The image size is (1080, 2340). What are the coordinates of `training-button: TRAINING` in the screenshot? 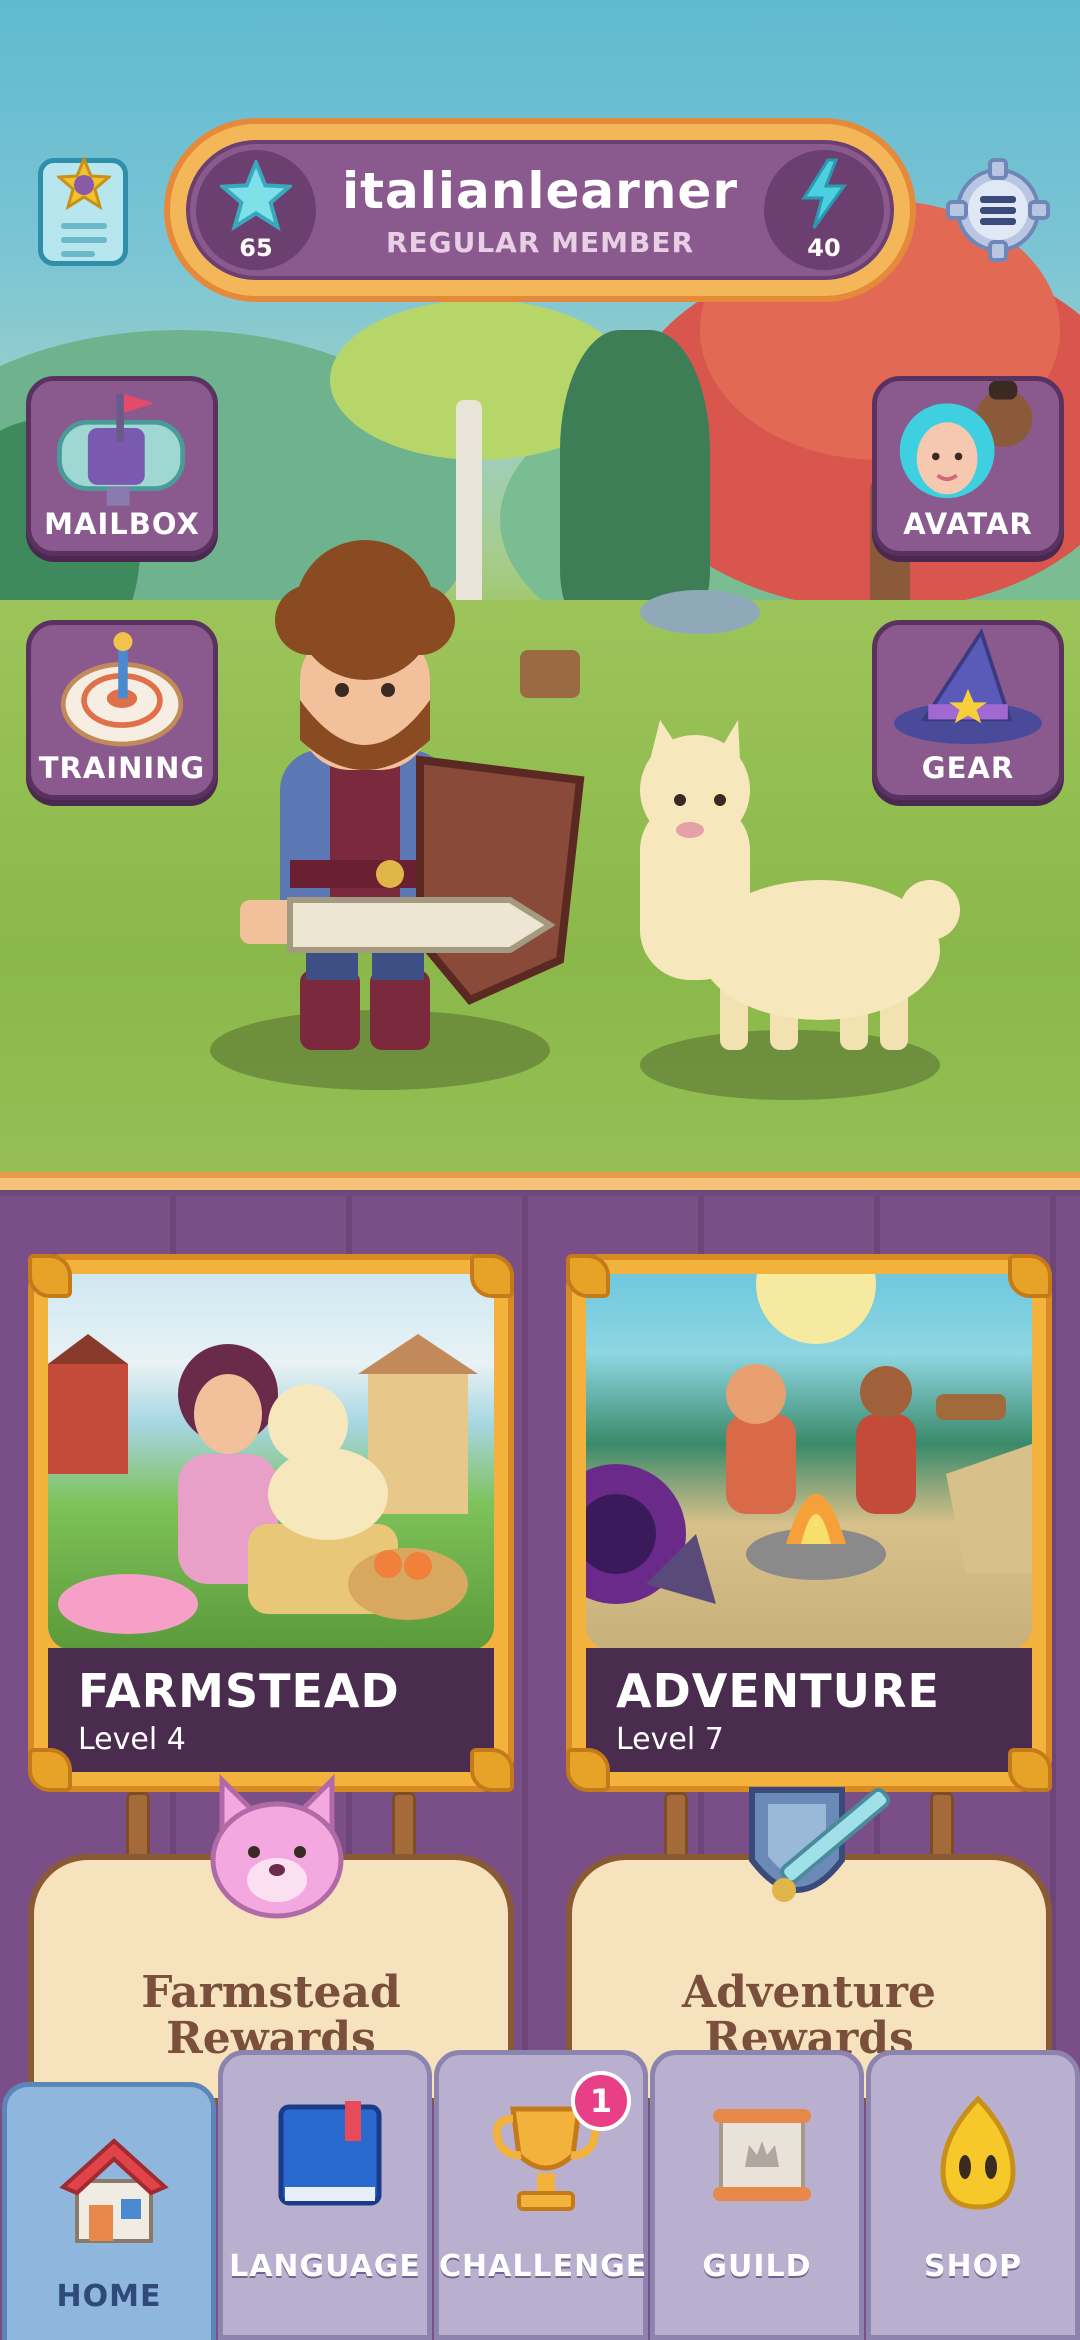 It's located at (122, 710).